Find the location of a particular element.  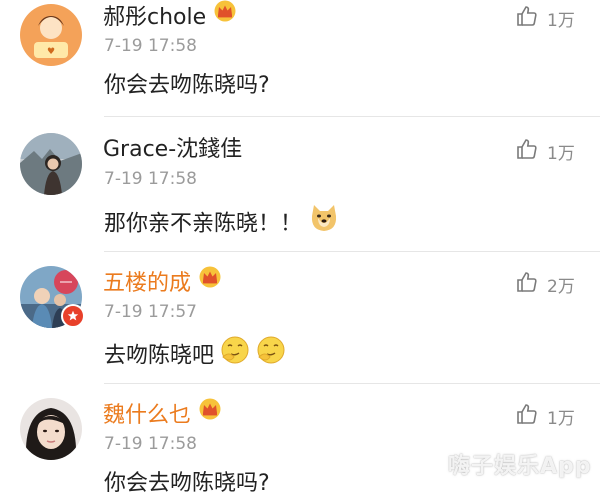

timestamp: 7-19 17:57 is located at coordinates (150, 312).